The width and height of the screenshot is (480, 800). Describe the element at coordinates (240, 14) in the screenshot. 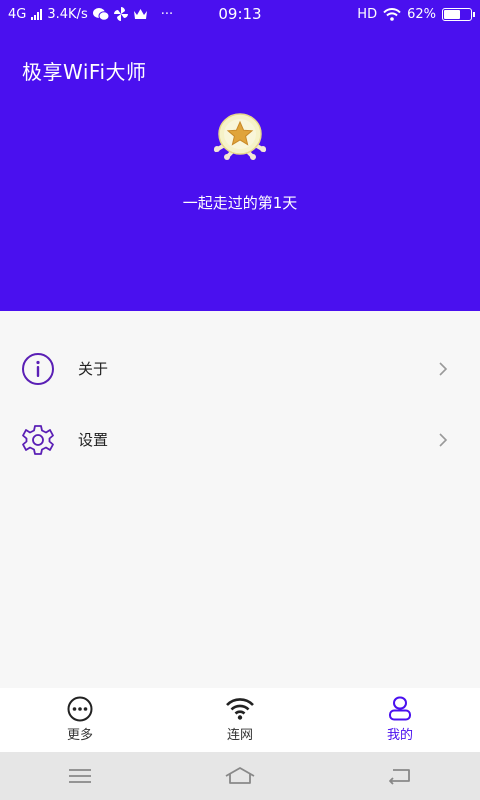

I see `status-bar: 4G 3.4K/s ··· 09:13 HD 62%` at that location.